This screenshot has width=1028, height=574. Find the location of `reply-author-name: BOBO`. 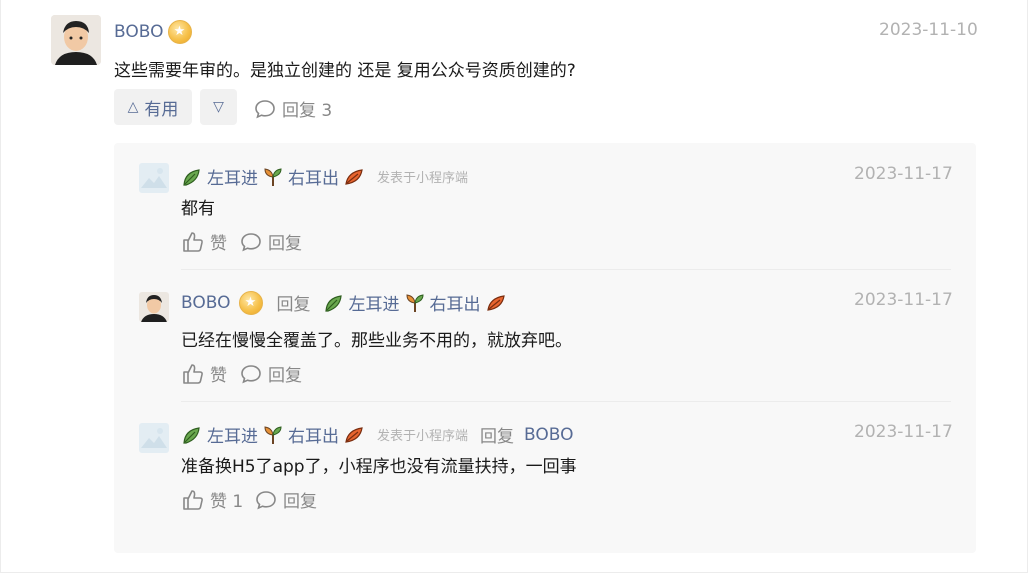

reply-author-name: BOBO is located at coordinates (206, 303).